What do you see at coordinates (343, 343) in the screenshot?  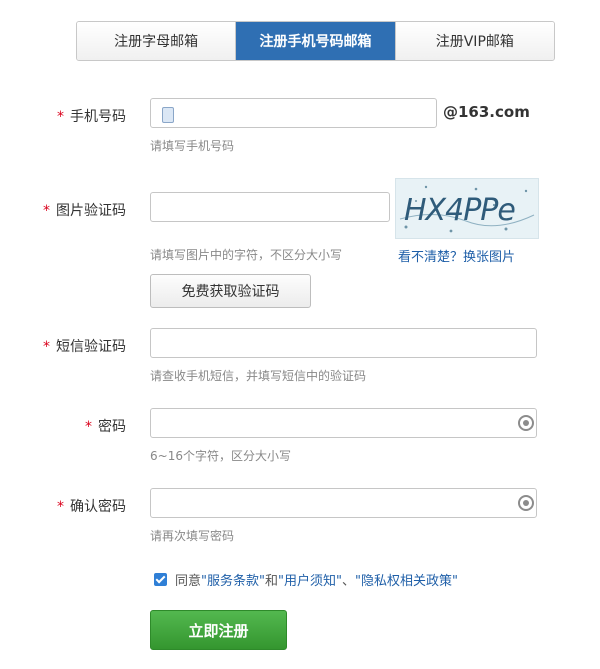 I see `sms-code-input` at bounding box center [343, 343].